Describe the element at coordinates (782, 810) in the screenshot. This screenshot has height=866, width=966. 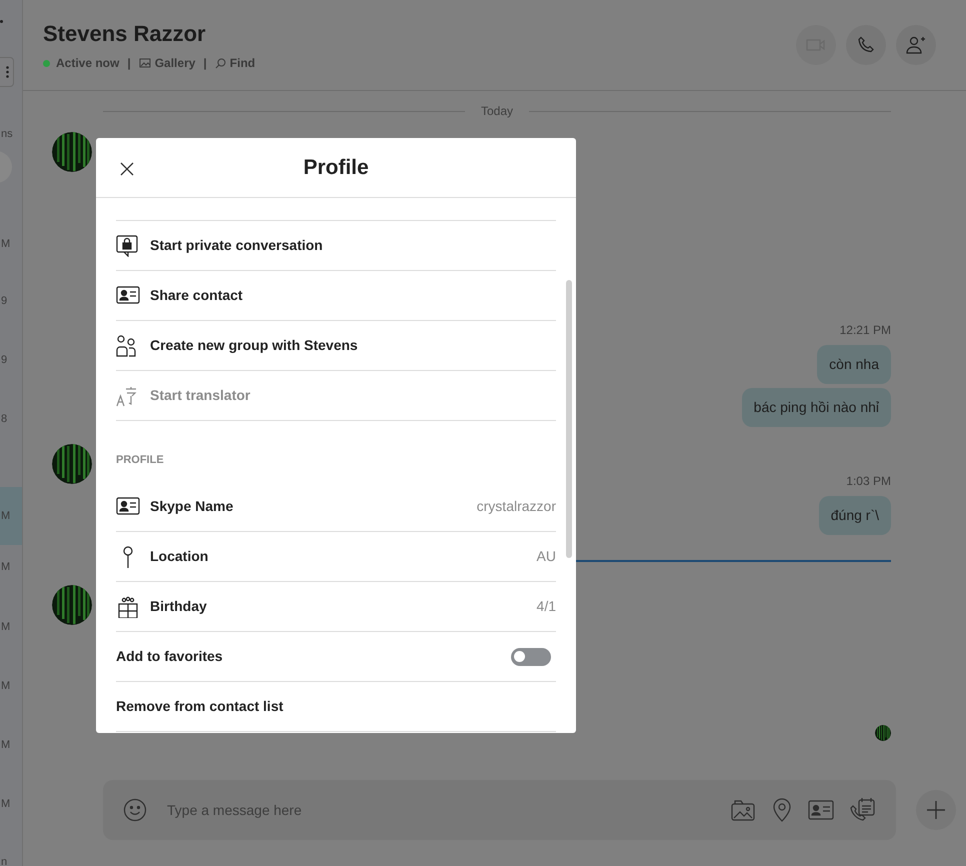
I see `location-pin-icon` at that location.